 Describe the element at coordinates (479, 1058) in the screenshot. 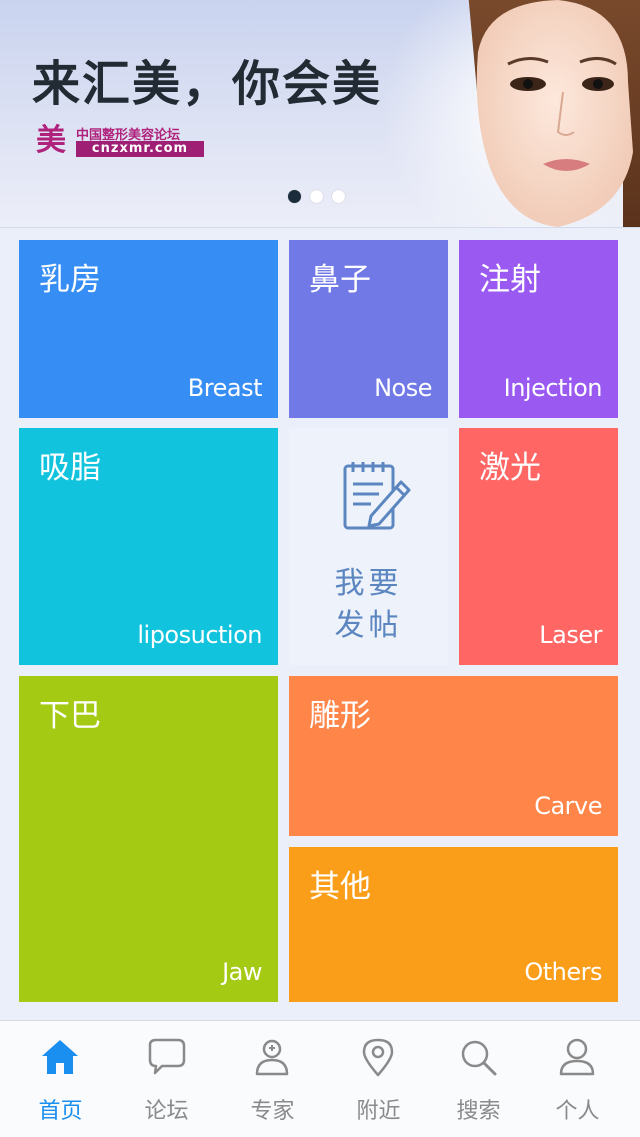

I see `search-icon` at that location.